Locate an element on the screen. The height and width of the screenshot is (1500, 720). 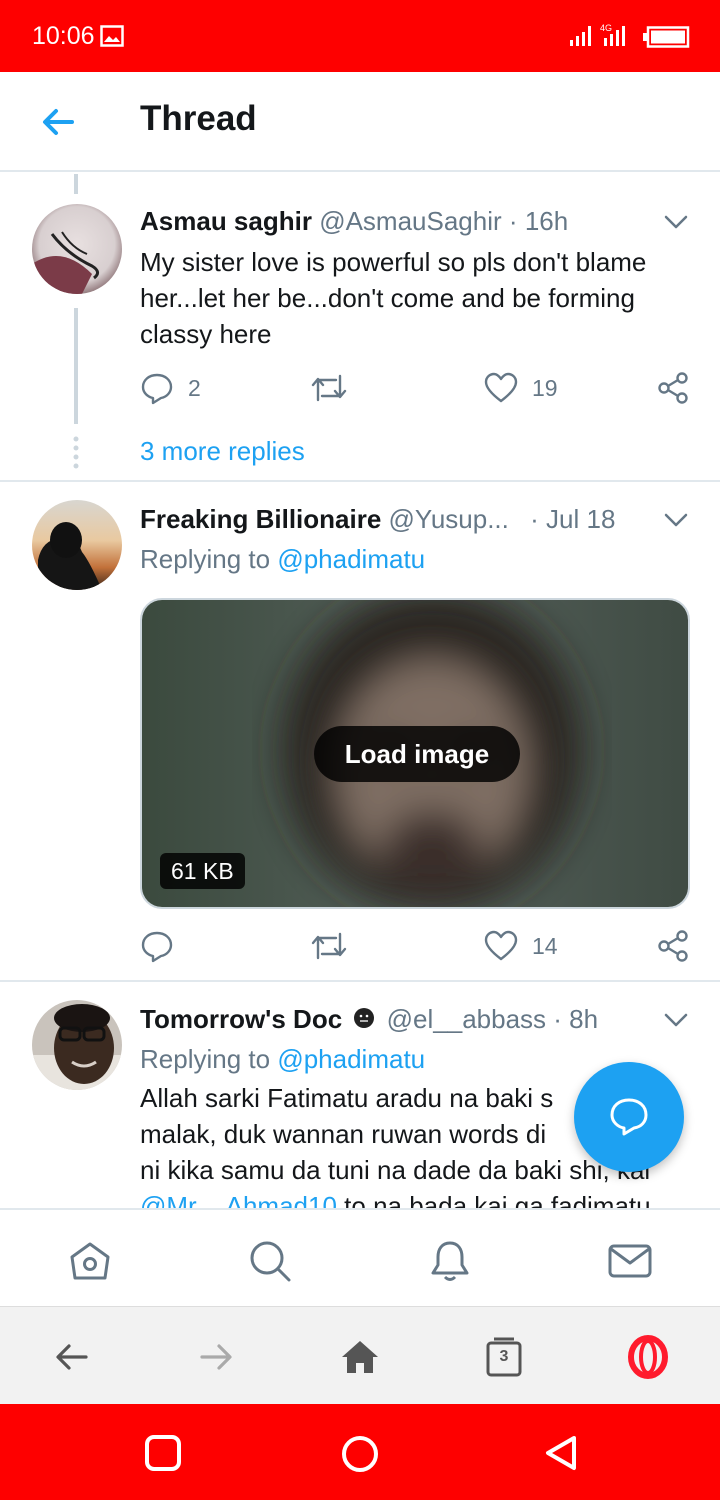
battery-icon is located at coordinates (666, 37).